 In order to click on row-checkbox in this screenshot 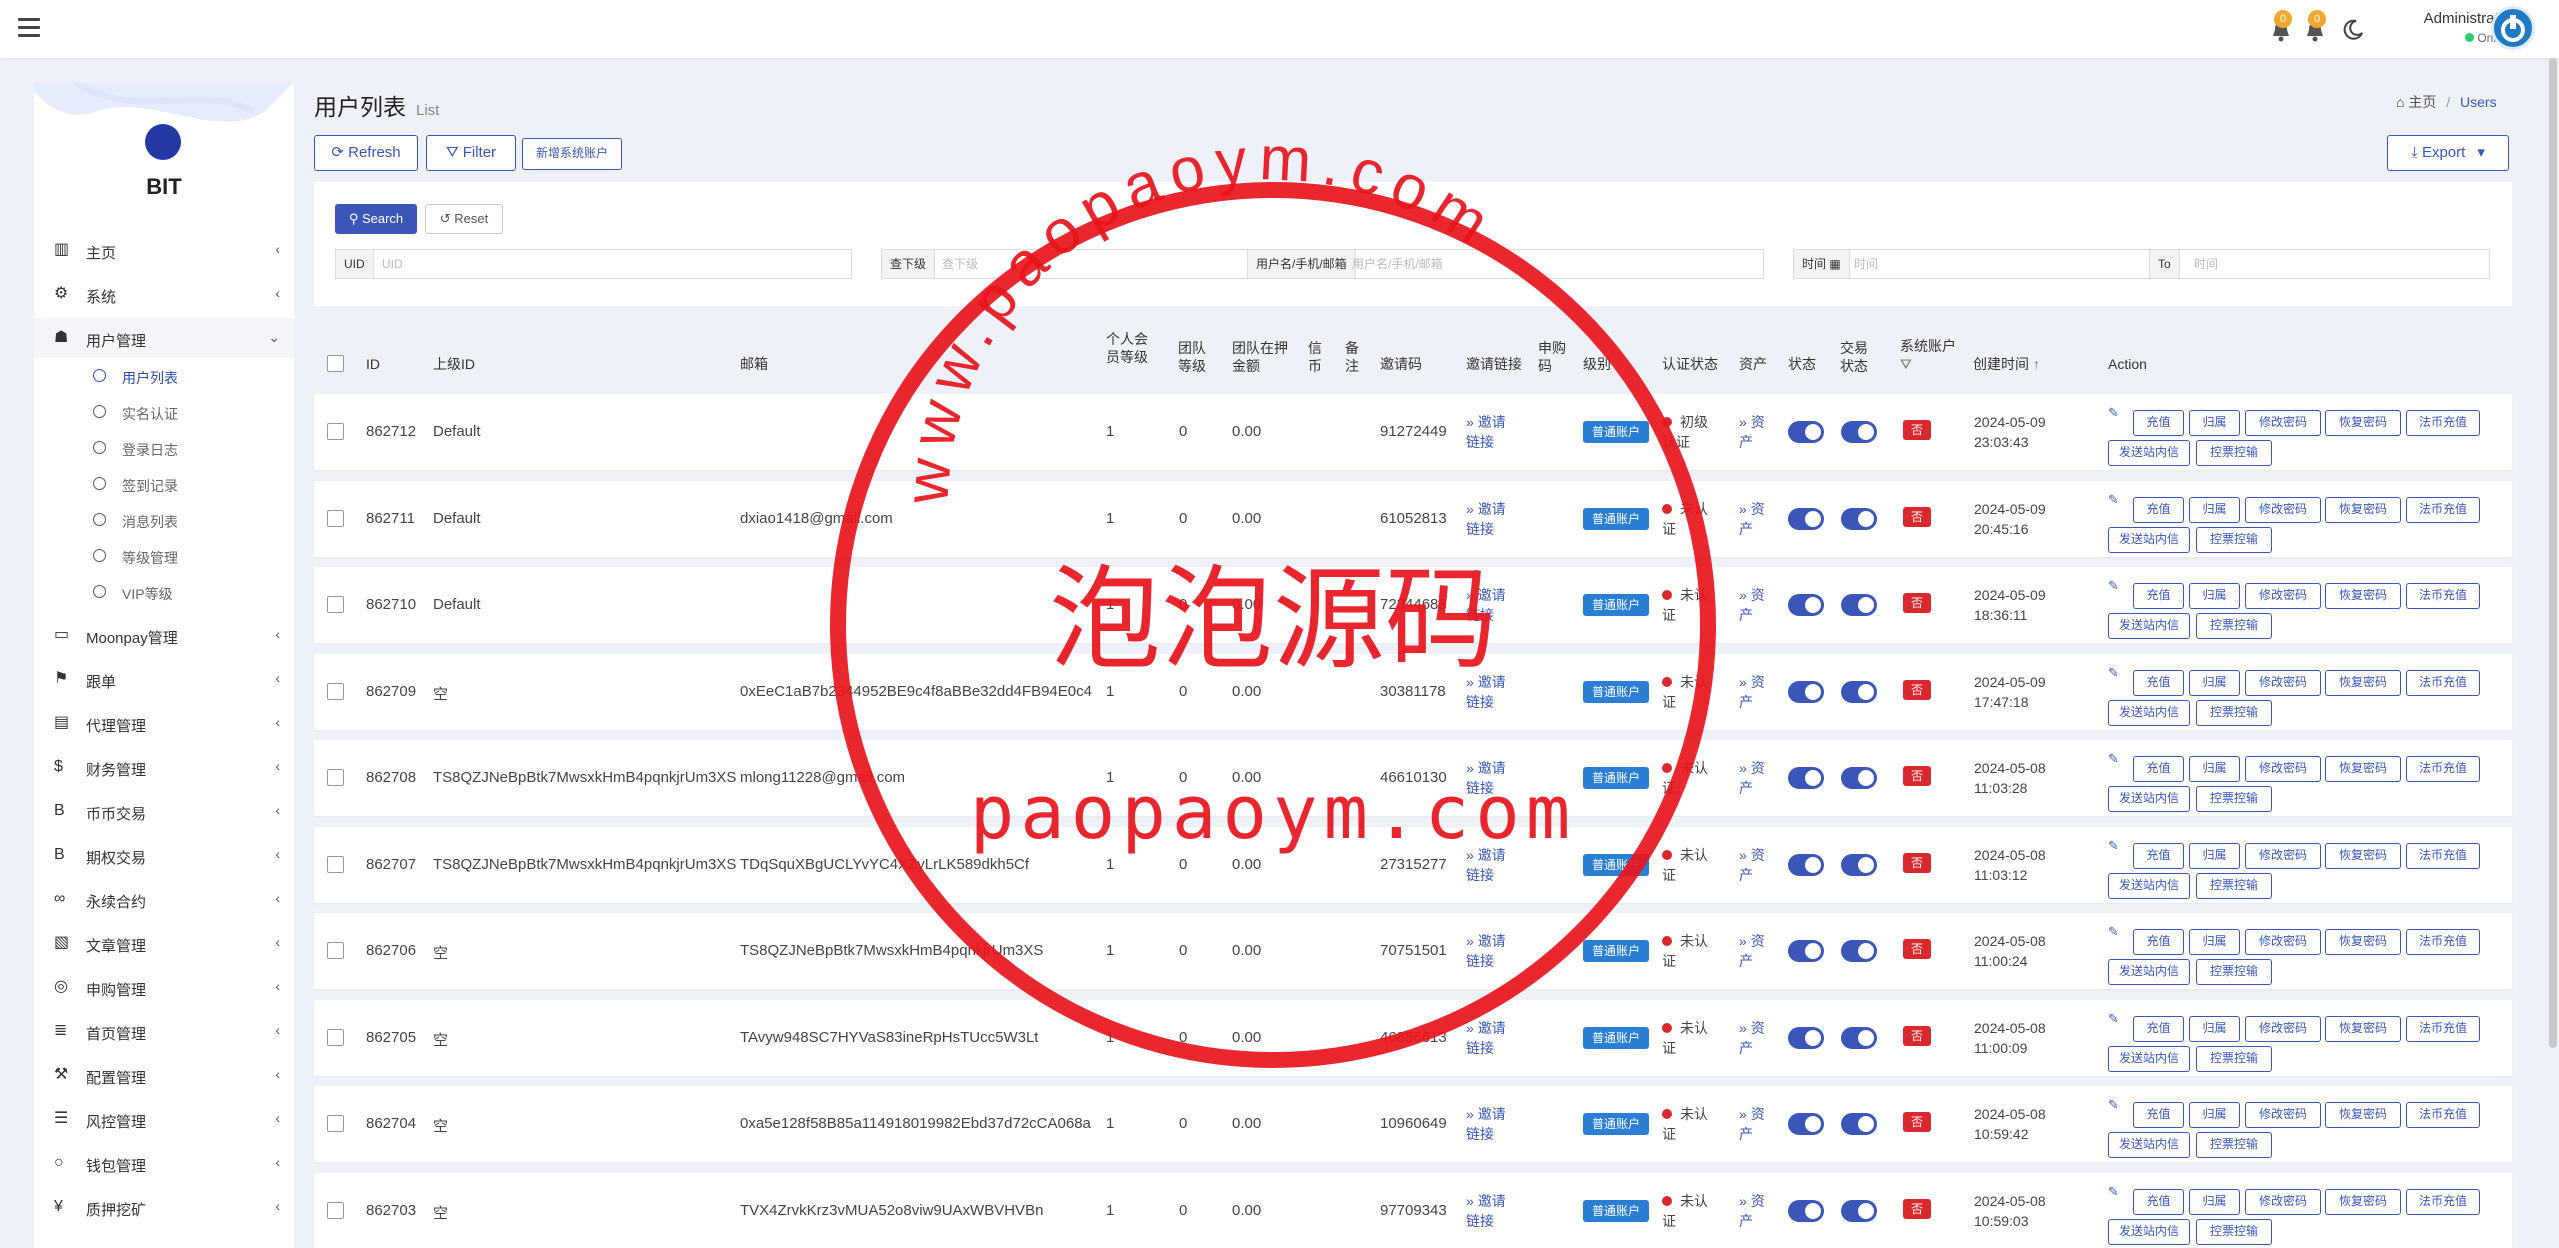, I will do `click(335, 518)`.